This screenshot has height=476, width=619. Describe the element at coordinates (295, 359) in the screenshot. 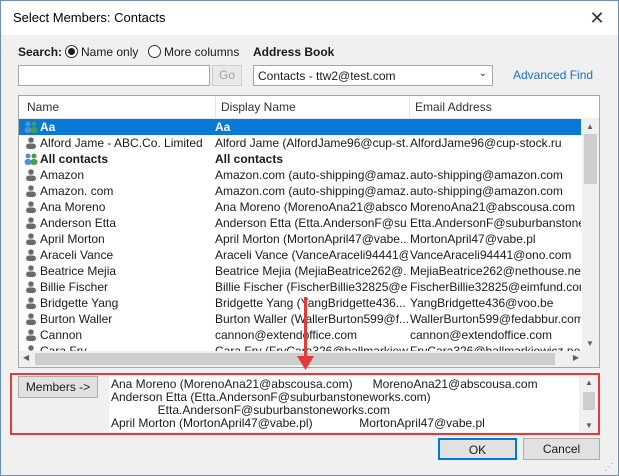

I see `horizontal-scroll-thumb` at that location.